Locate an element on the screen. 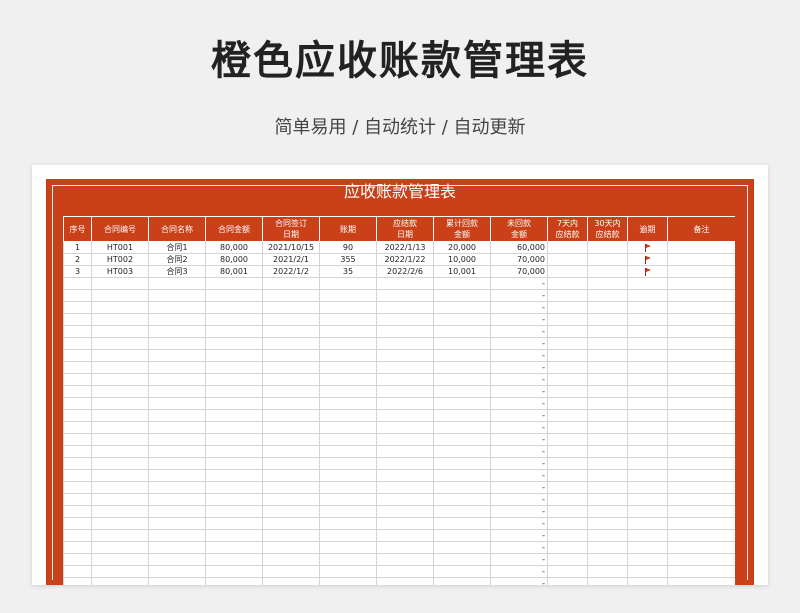 Image resolution: width=800 pixels, height=613 pixels. column-header-seq: 序号 is located at coordinates (77, 229).